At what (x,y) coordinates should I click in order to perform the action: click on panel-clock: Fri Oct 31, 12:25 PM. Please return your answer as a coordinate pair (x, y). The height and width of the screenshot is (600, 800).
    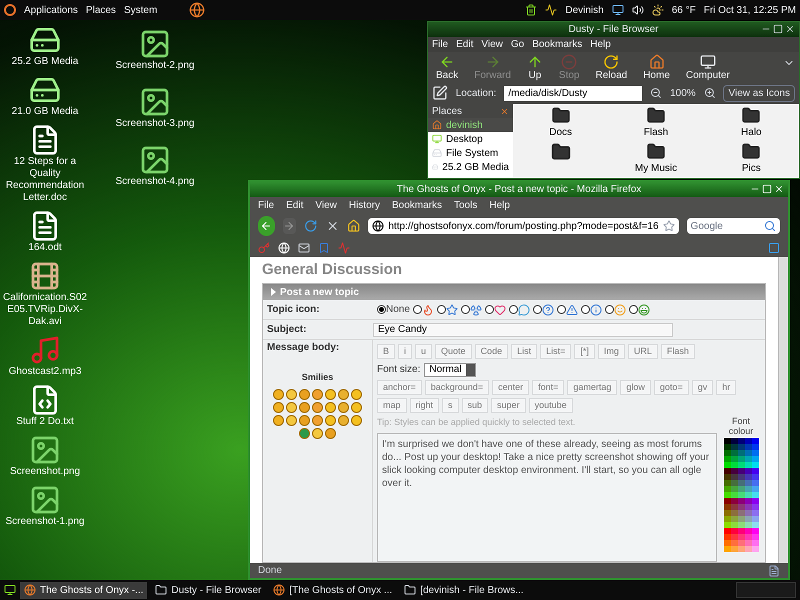
    Looking at the image, I should click on (750, 10).